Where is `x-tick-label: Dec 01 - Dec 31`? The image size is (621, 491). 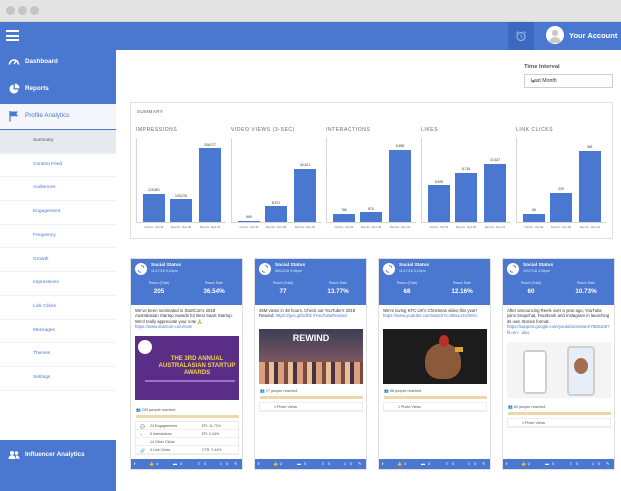
x-tick-label: Dec 01 - Dec 31 is located at coordinates (590, 227).